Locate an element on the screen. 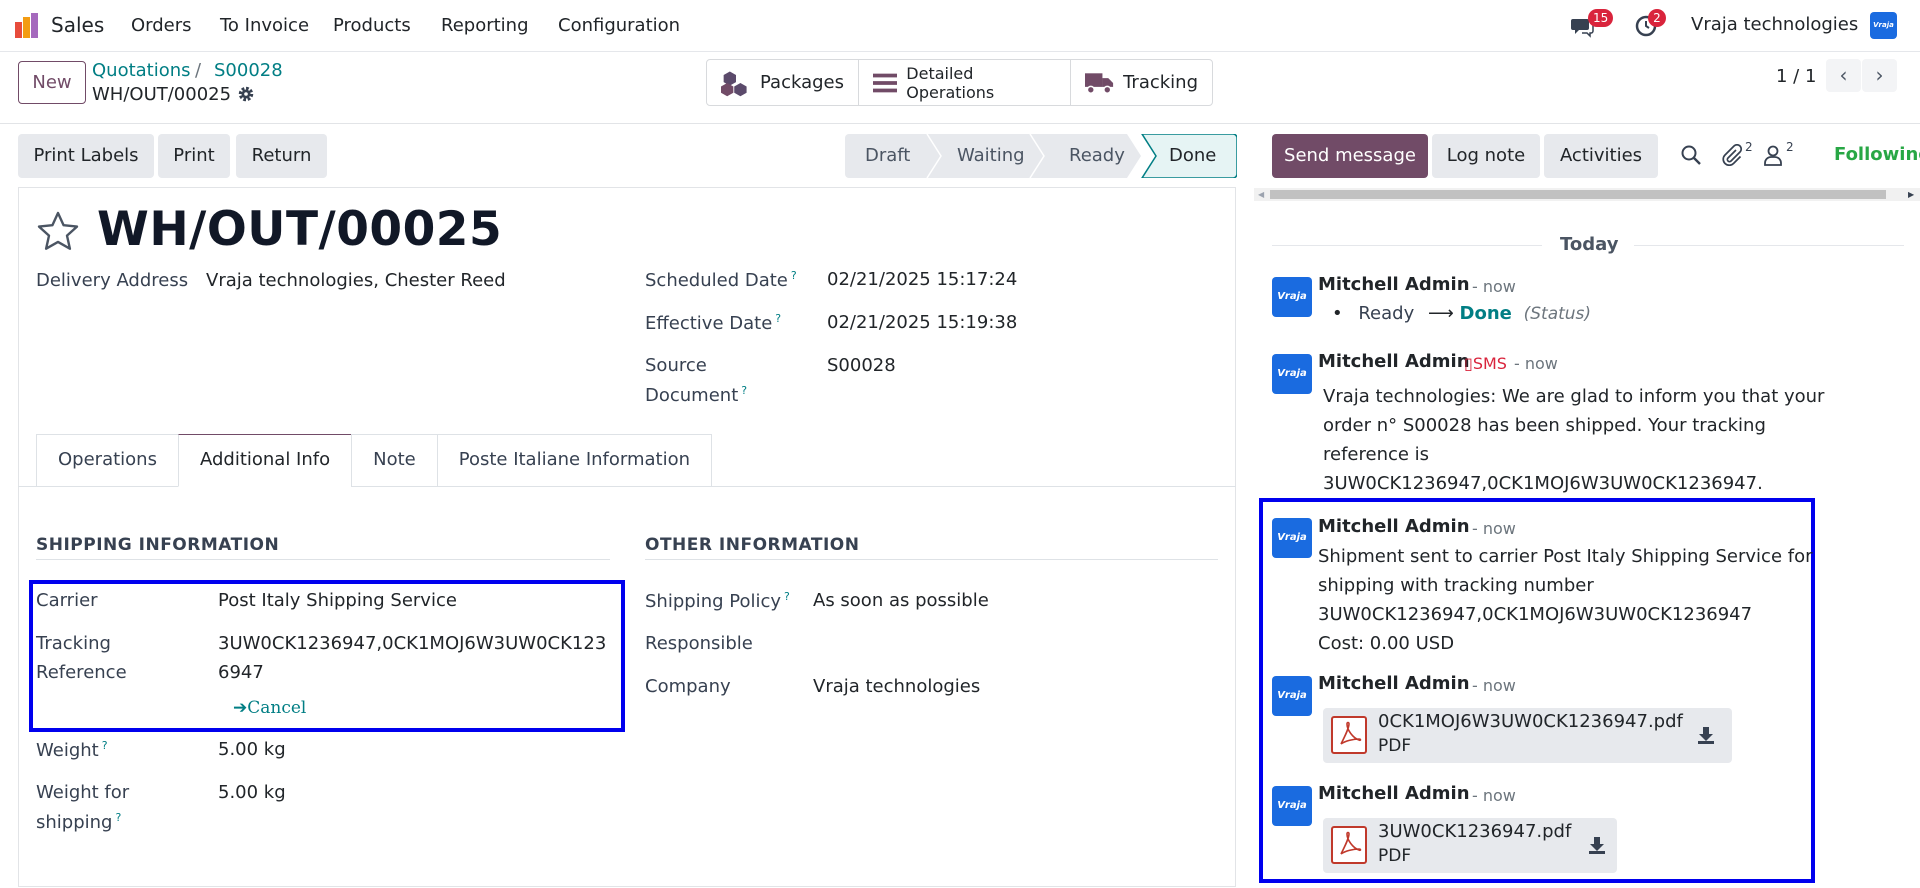 Image resolution: width=1920 pixels, height=888 pixels. followers-count: 2 is located at coordinates (1790, 147).